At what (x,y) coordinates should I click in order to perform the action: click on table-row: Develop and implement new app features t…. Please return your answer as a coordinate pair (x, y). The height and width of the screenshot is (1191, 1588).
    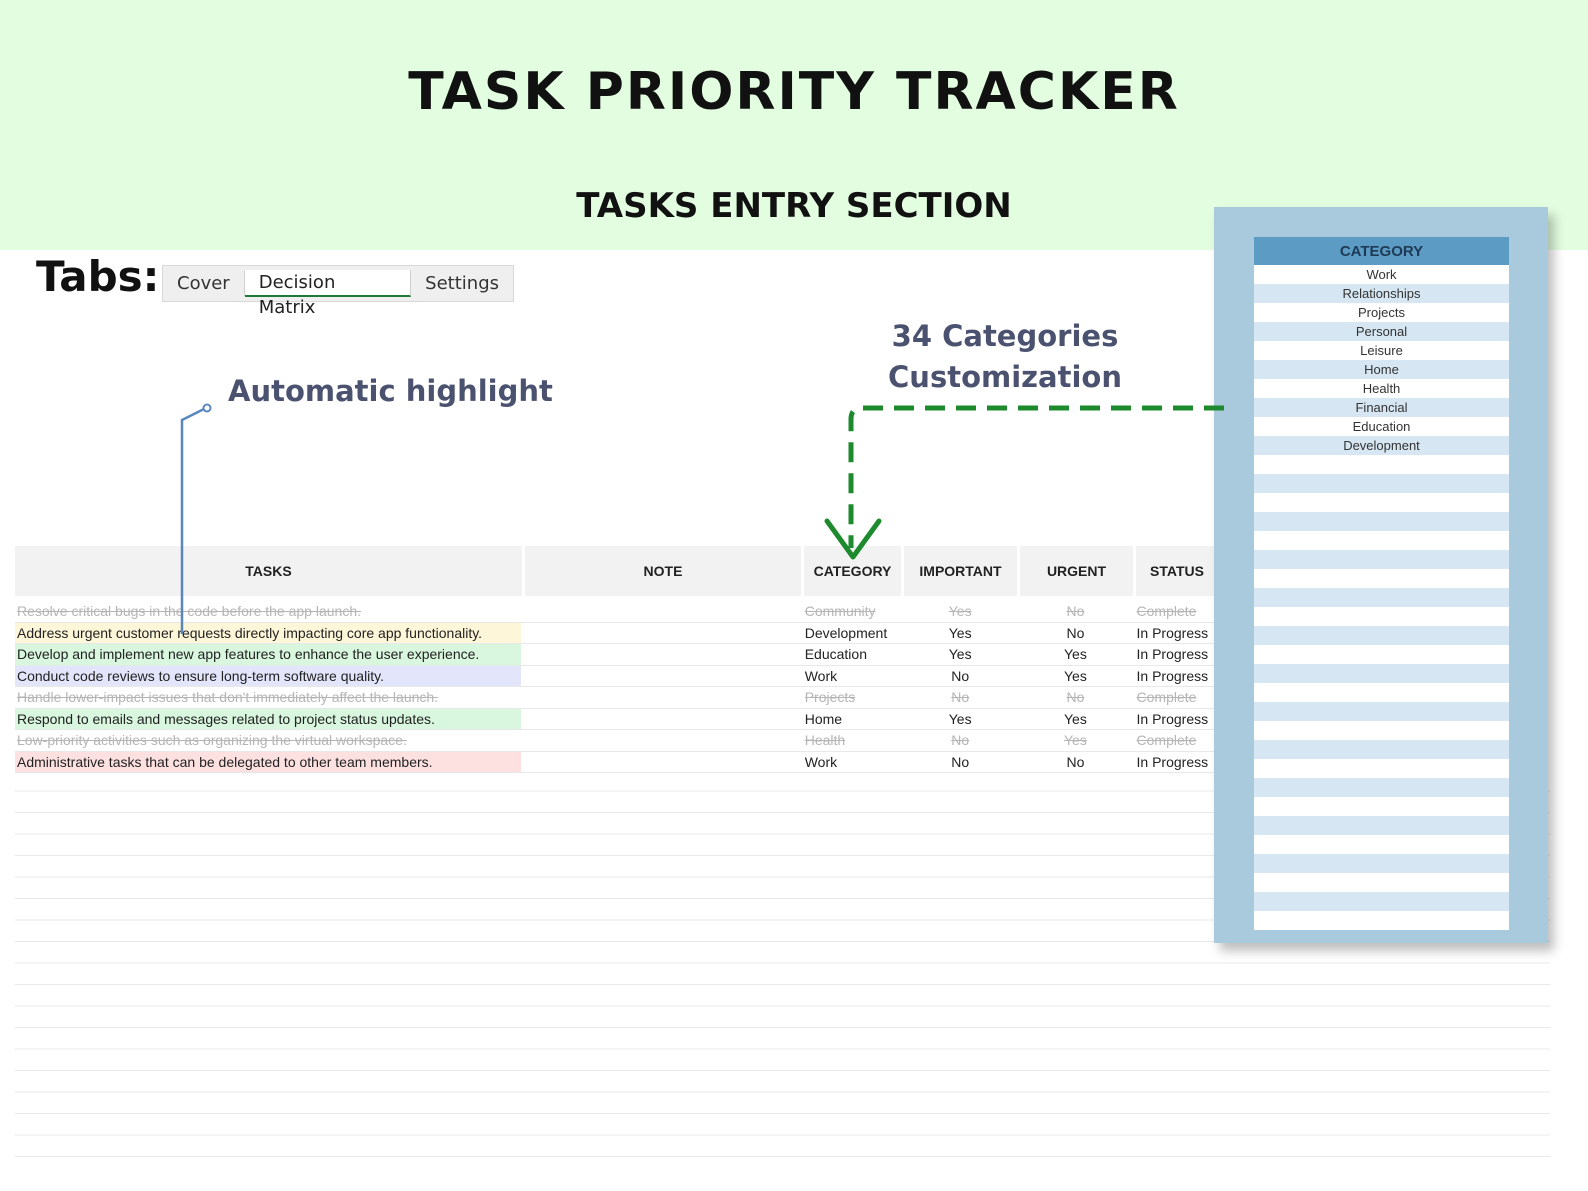
    Looking at the image, I should click on (618, 655).